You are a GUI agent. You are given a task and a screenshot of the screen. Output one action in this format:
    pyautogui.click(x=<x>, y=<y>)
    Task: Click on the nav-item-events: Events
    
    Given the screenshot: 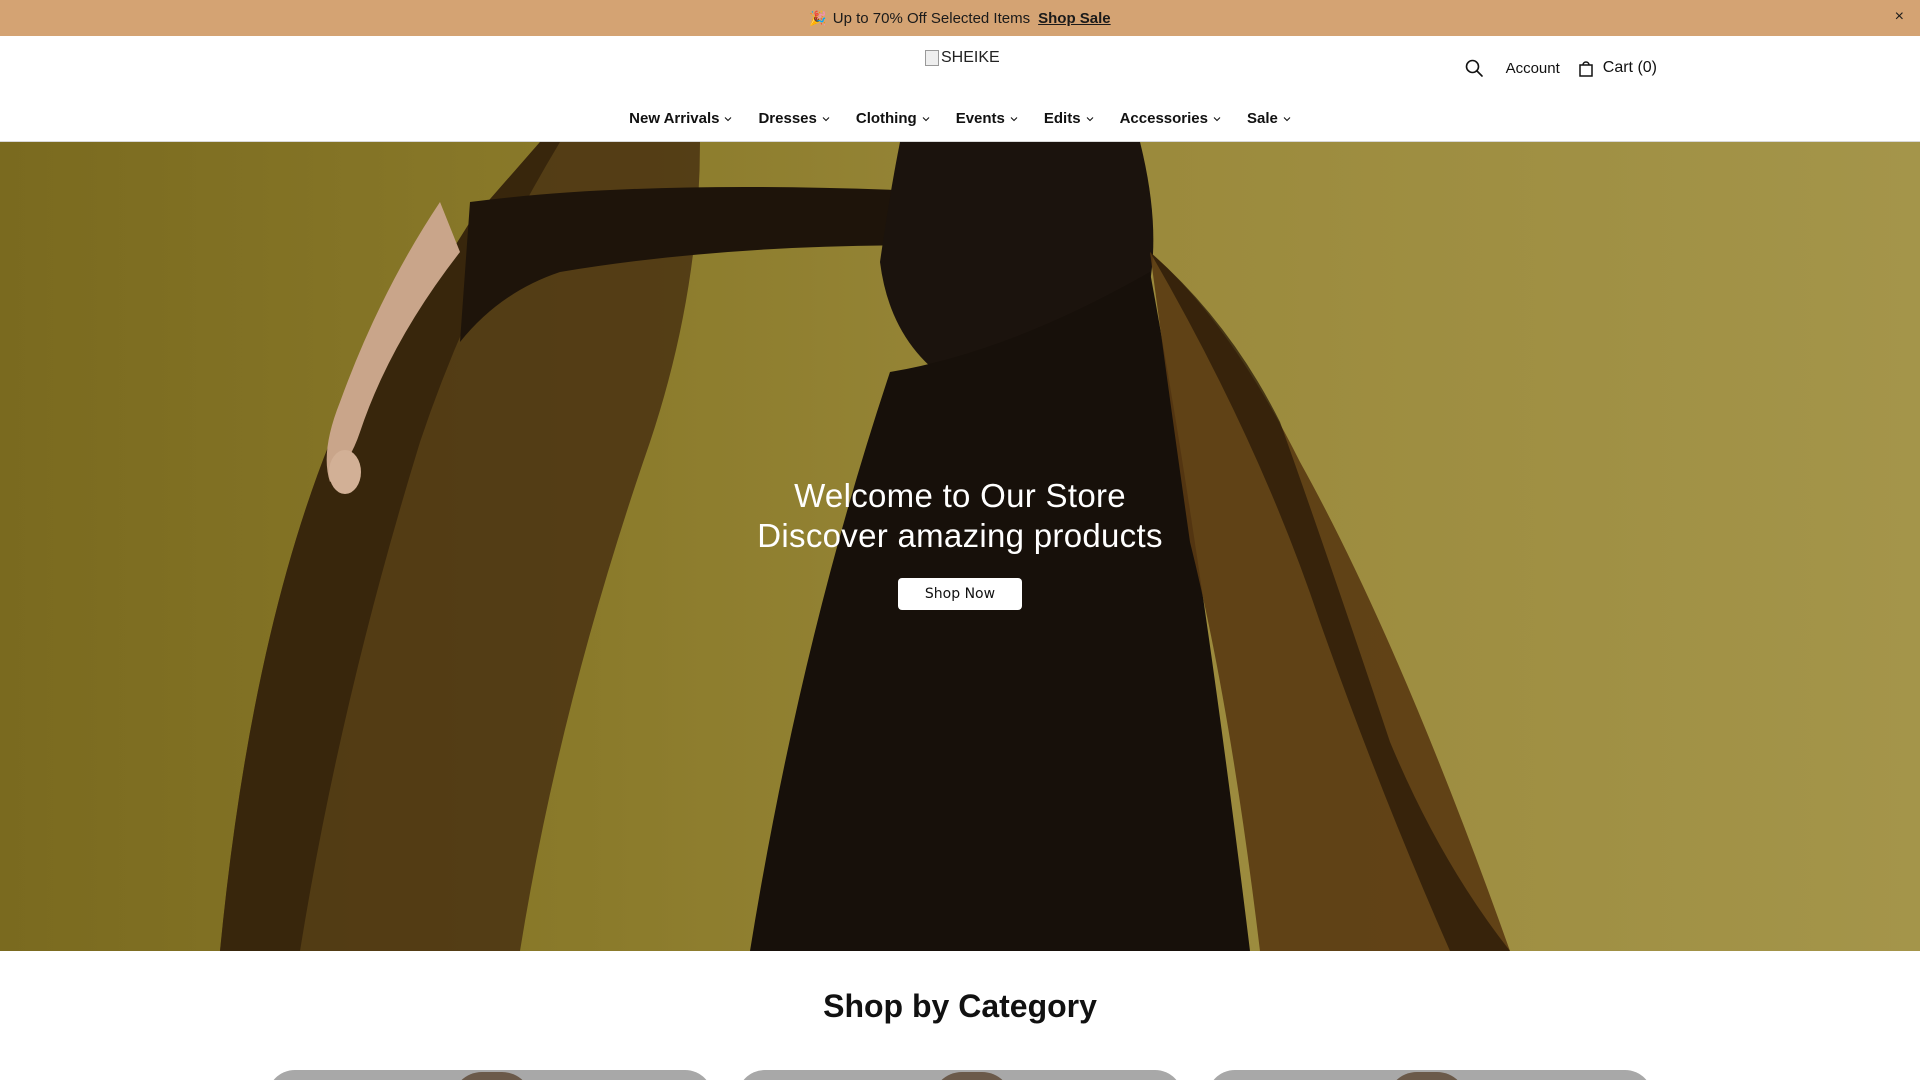 What is the action you would take?
    pyautogui.click(x=987, y=118)
    